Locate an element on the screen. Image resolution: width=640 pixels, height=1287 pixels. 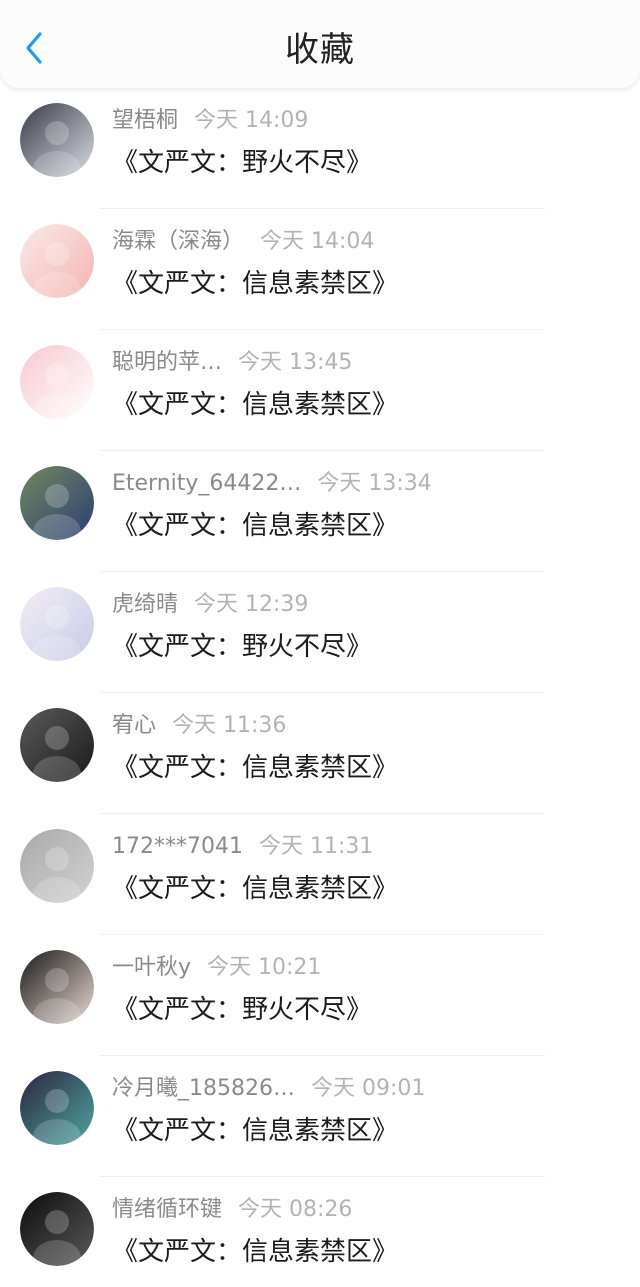
item-meta: Eternity_64422… 今天 13:34 is located at coordinates (272, 484).